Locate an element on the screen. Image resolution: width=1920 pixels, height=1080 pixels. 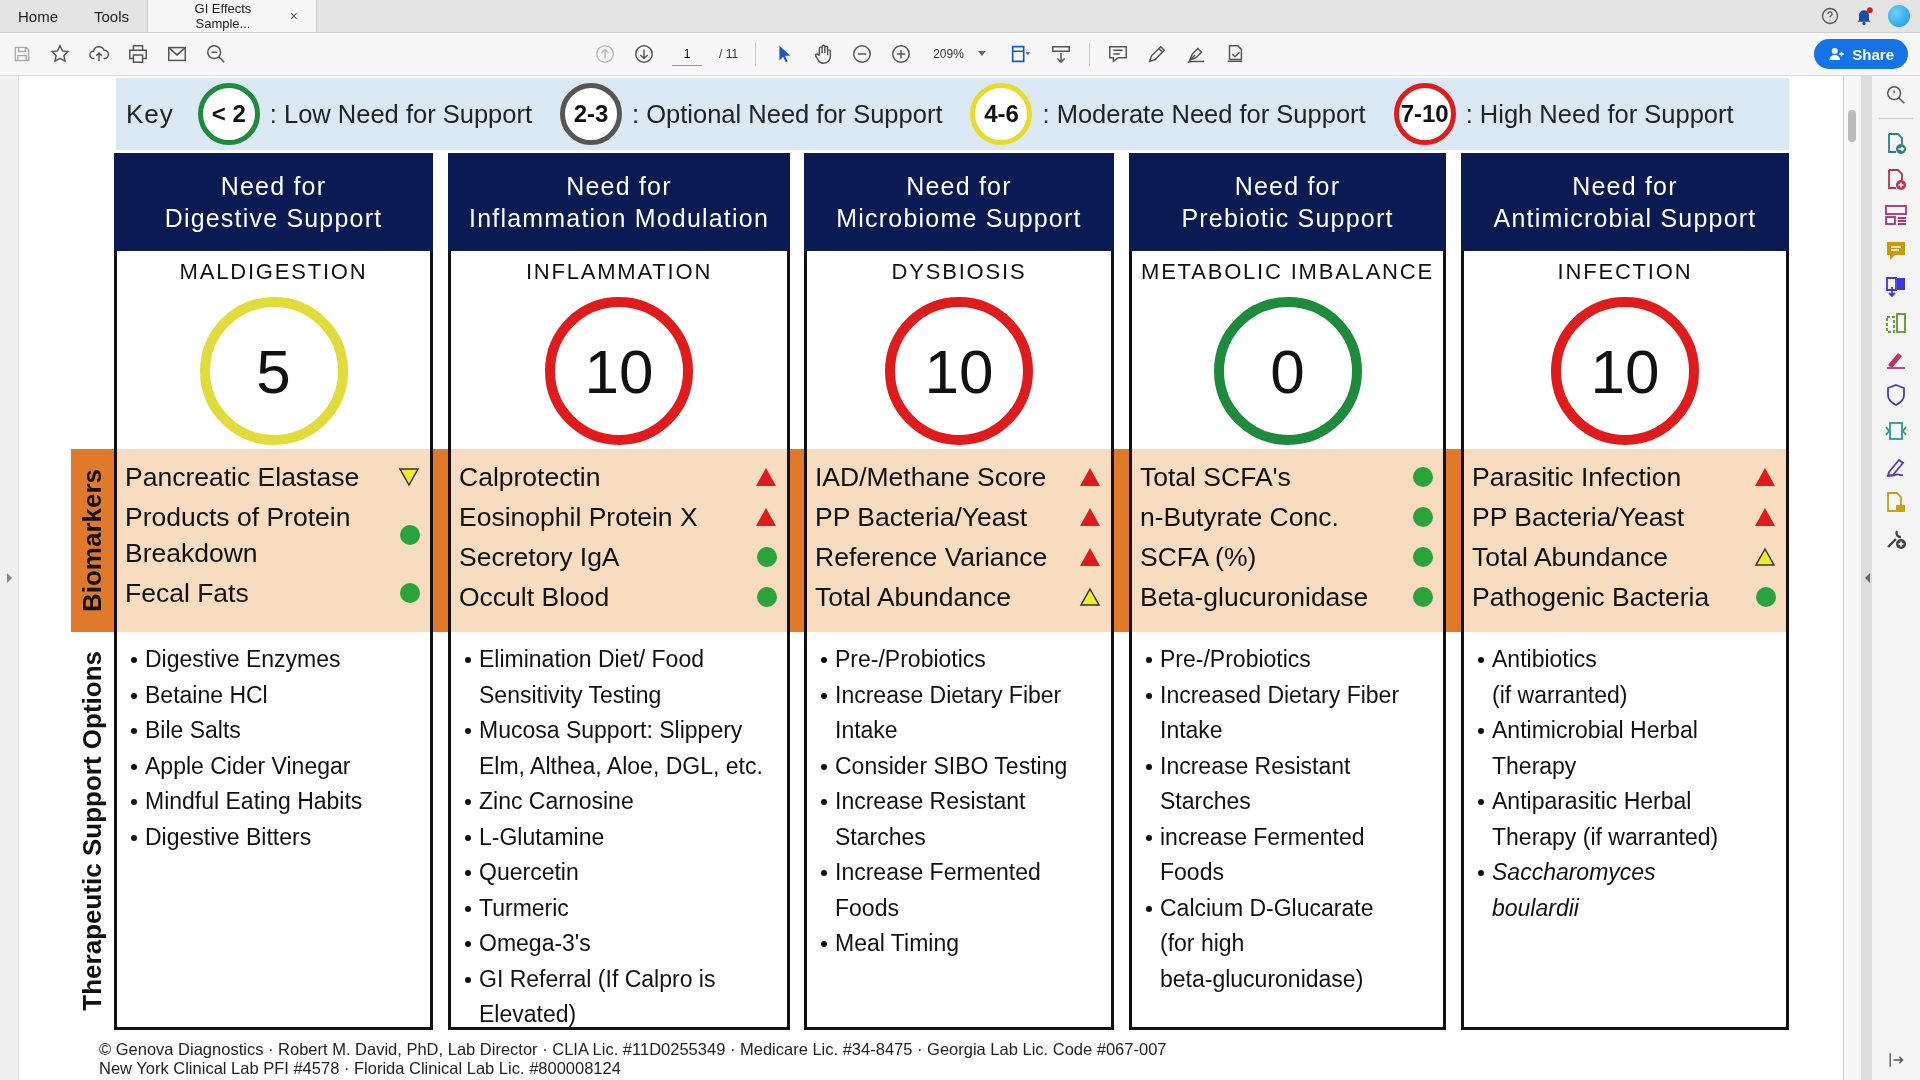
biomarker-name: Occult Blood is located at coordinates (534, 597).